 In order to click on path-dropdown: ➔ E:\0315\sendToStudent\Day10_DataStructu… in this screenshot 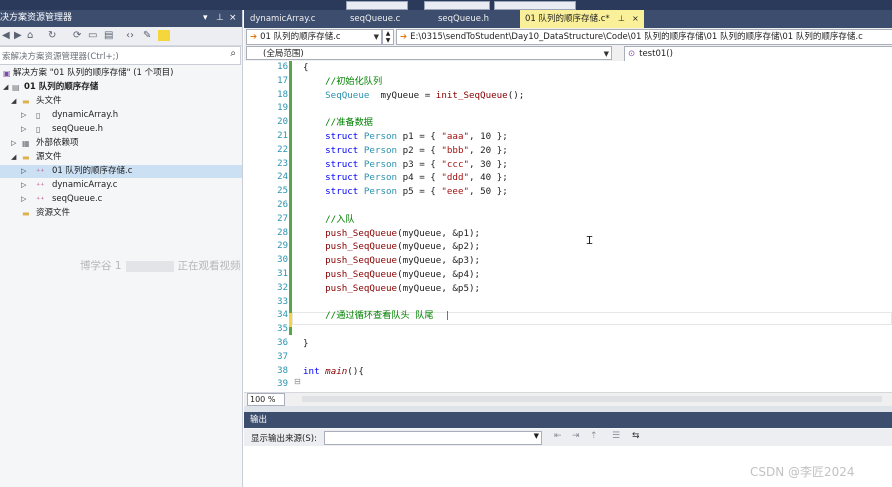, I will do `click(644, 37)`.